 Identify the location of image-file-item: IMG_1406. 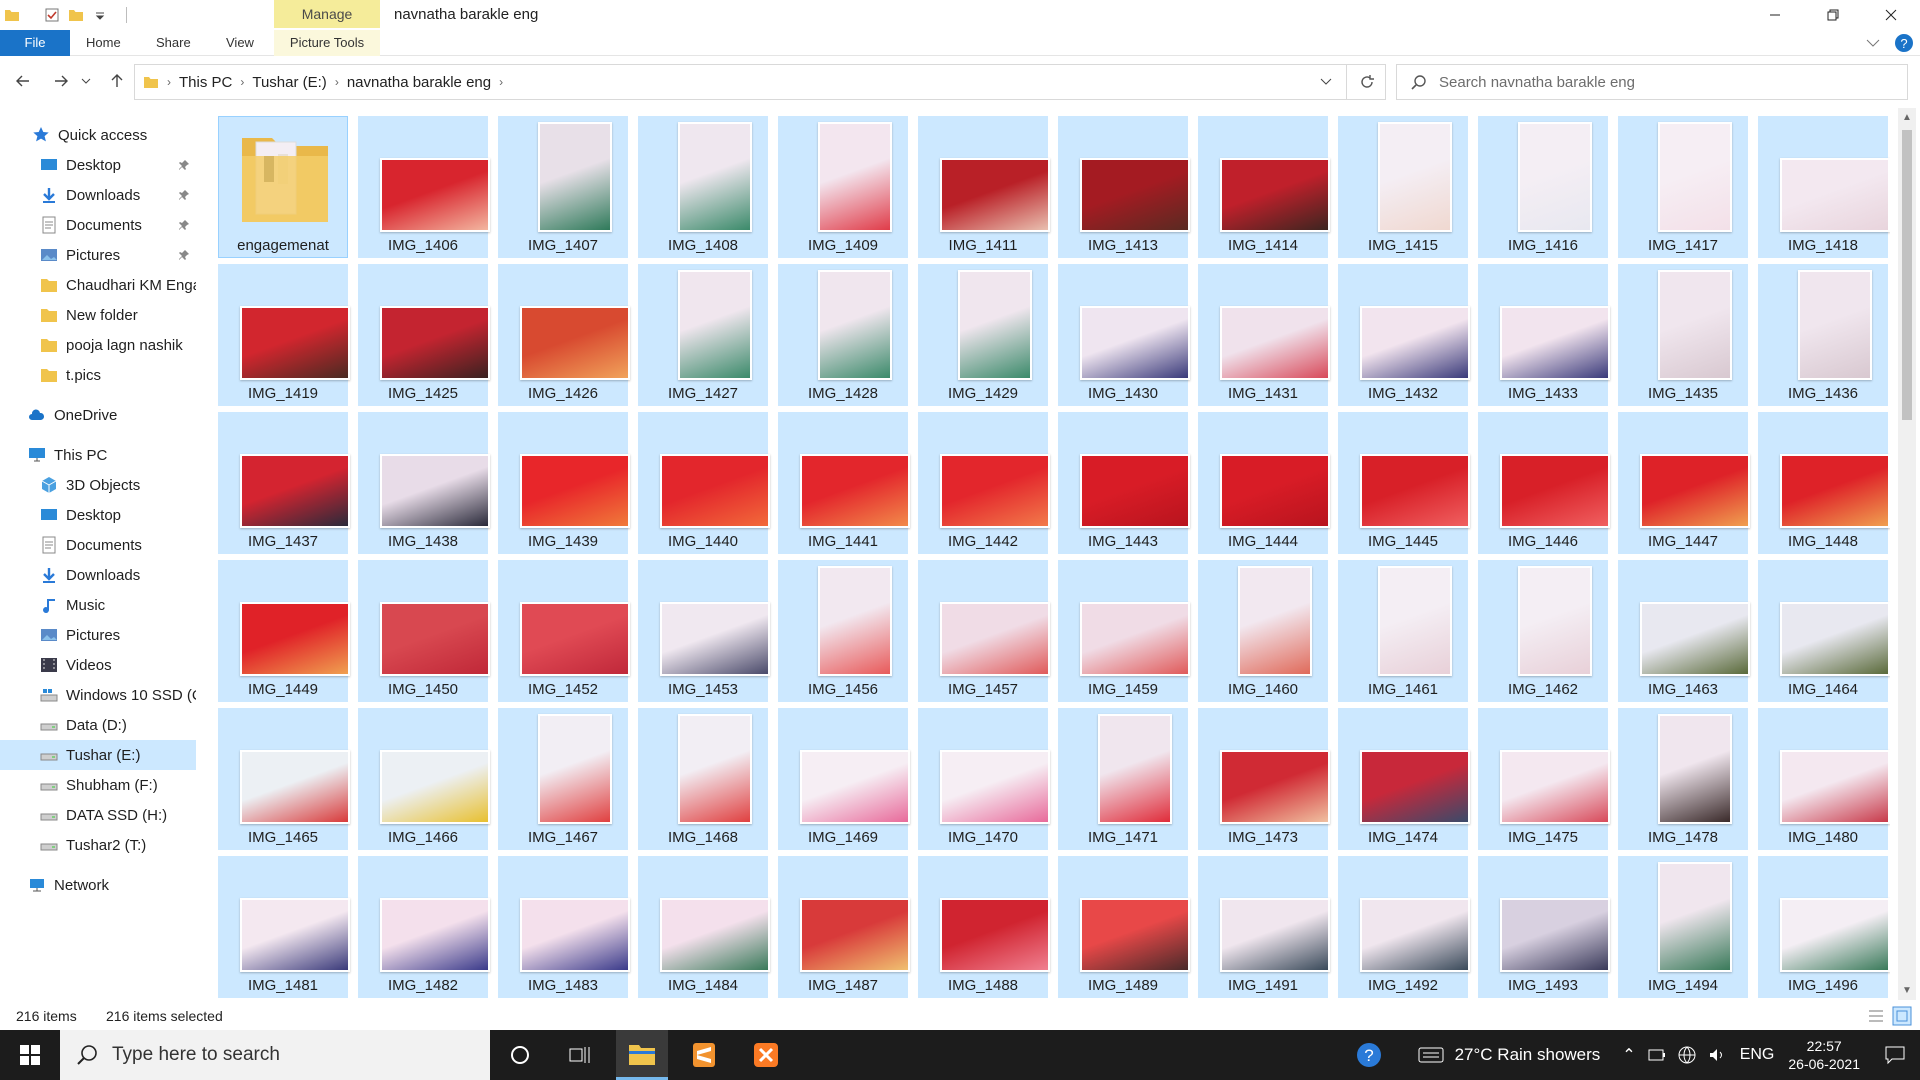
(424, 187).